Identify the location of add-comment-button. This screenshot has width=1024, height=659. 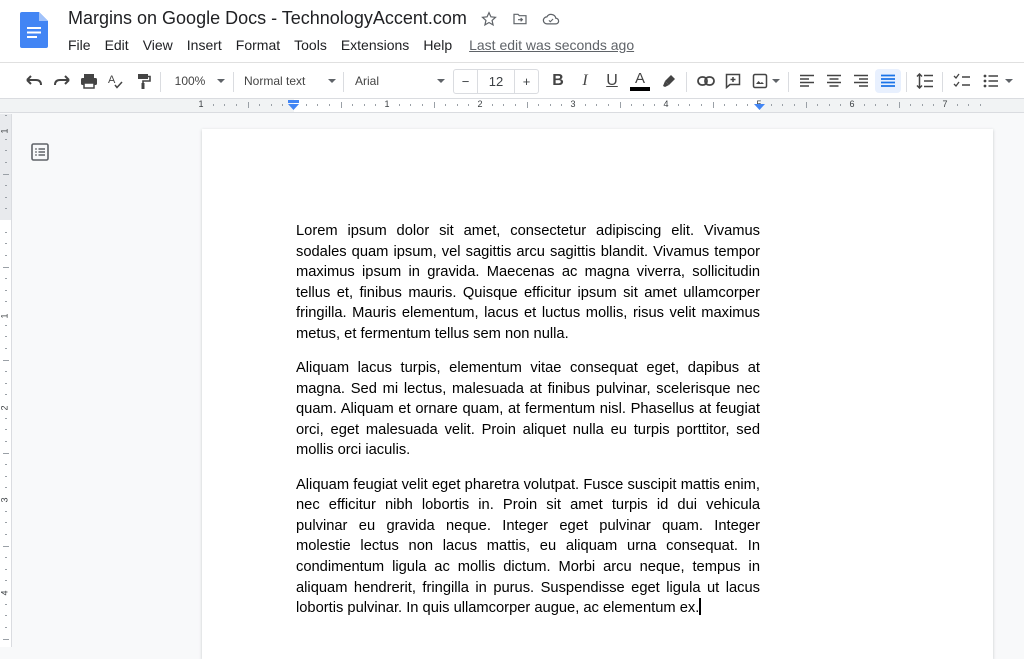
(733, 81).